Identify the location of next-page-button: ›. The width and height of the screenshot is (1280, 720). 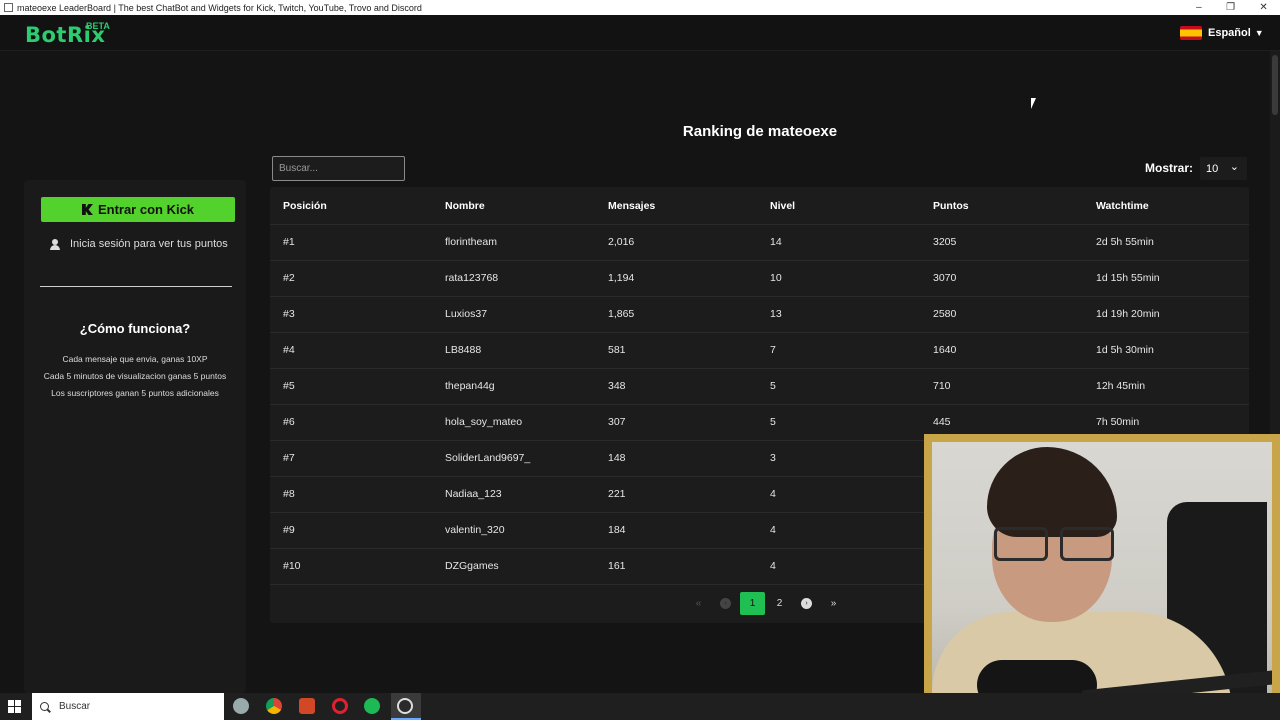
(806, 603).